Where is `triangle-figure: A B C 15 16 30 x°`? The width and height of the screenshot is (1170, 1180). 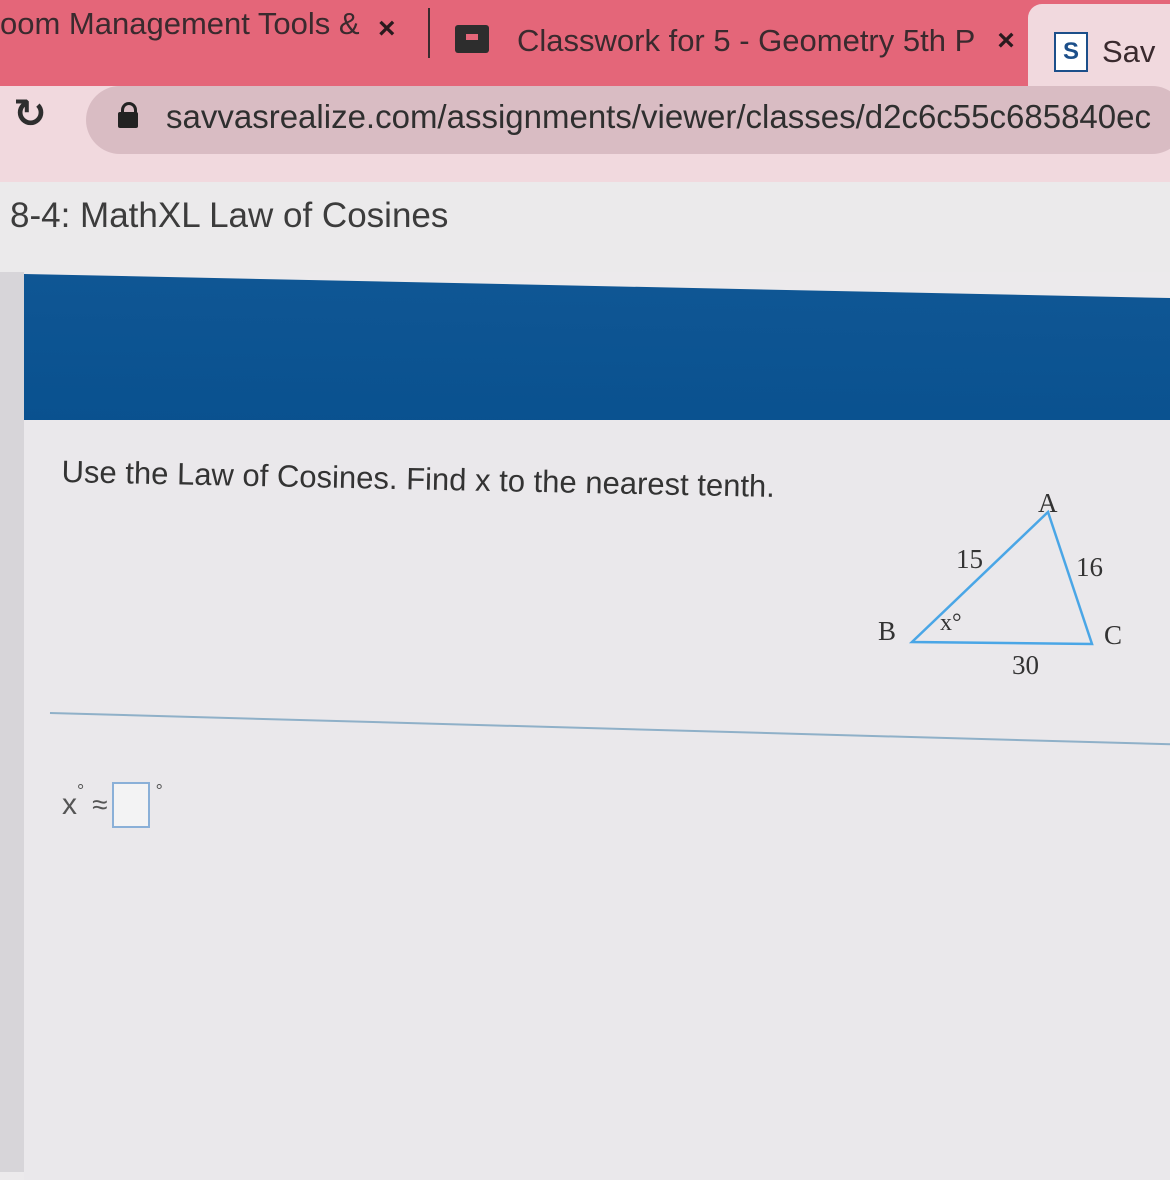
triangle-figure: A B C 15 16 30 x° is located at coordinates (1000, 584).